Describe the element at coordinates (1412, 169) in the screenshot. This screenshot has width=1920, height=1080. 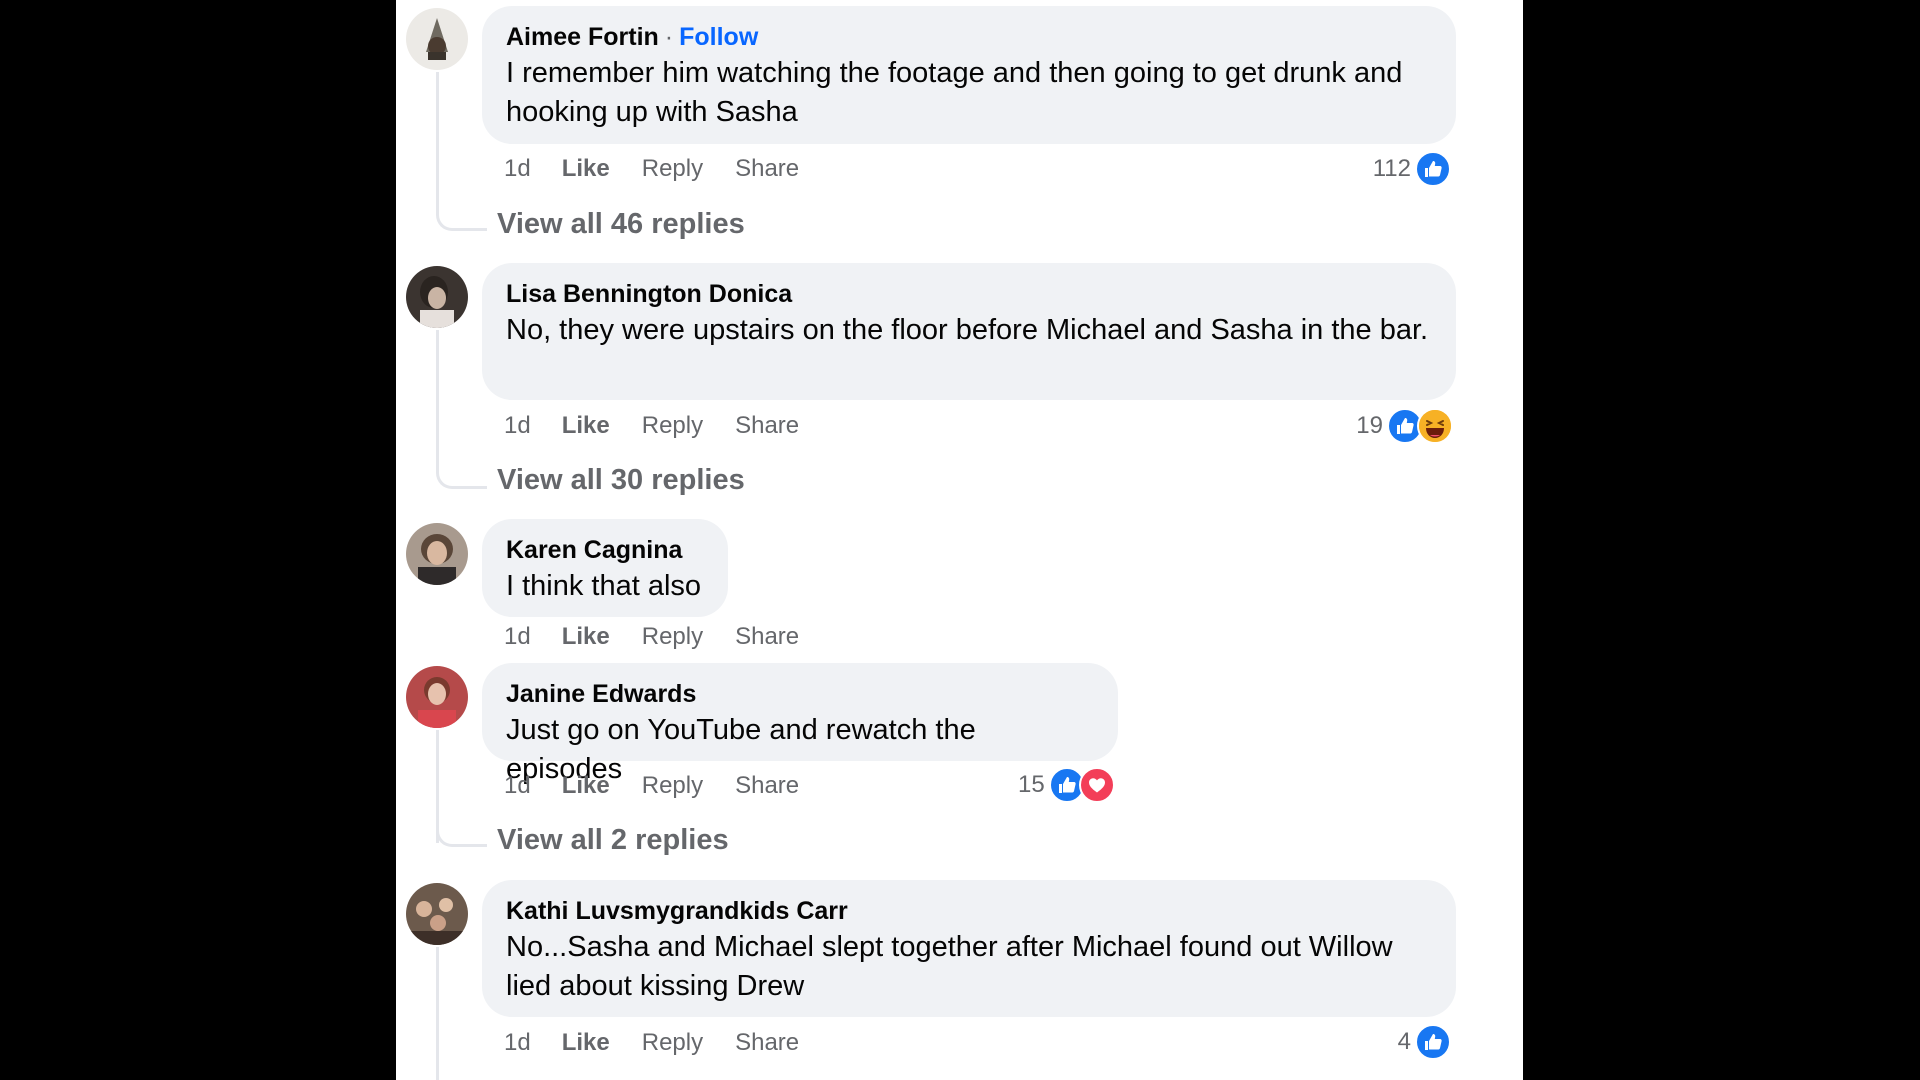
I see `reaction-summary: 112` at that location.